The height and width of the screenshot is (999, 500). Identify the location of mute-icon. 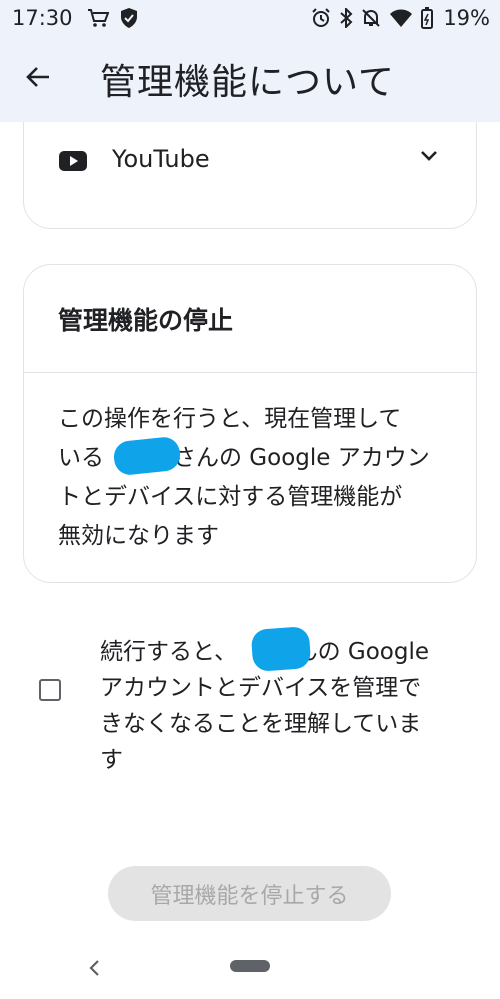
(371, 18).